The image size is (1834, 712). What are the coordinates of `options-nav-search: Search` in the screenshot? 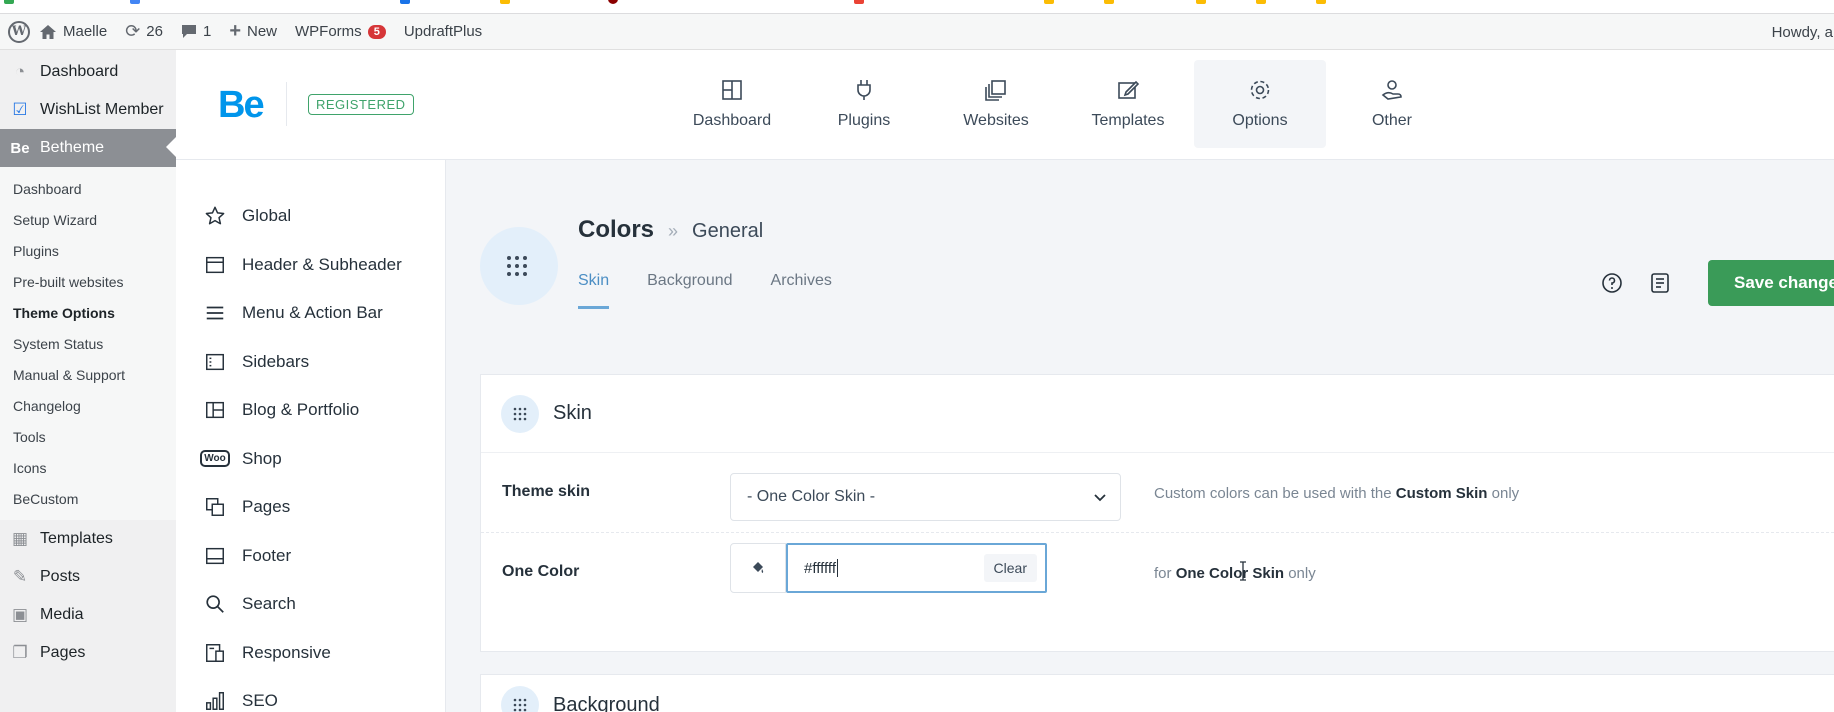 It's located at (310, 604).